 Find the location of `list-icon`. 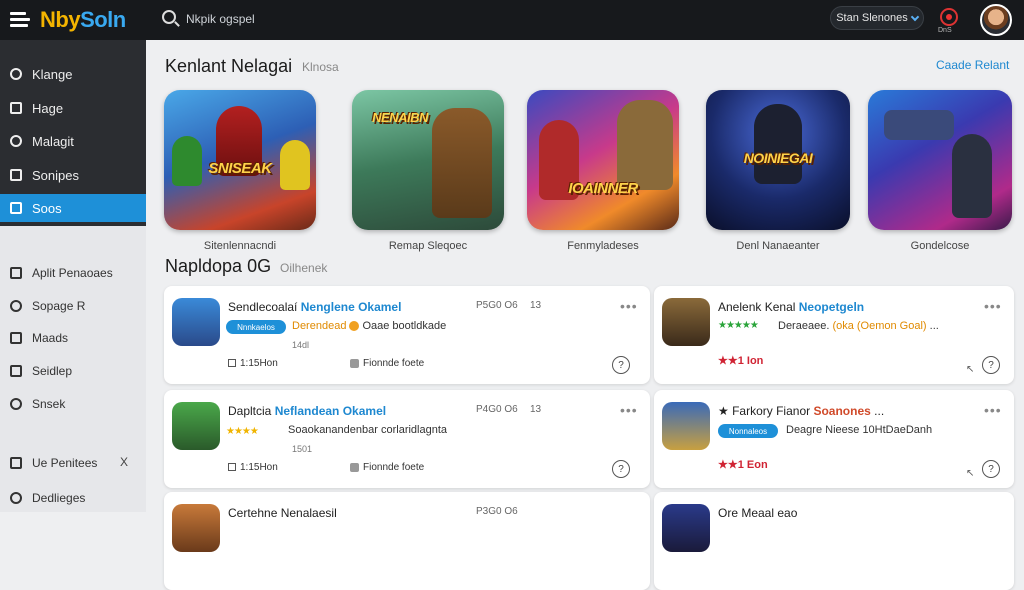

list-icon is located at coordinates (16, 371).